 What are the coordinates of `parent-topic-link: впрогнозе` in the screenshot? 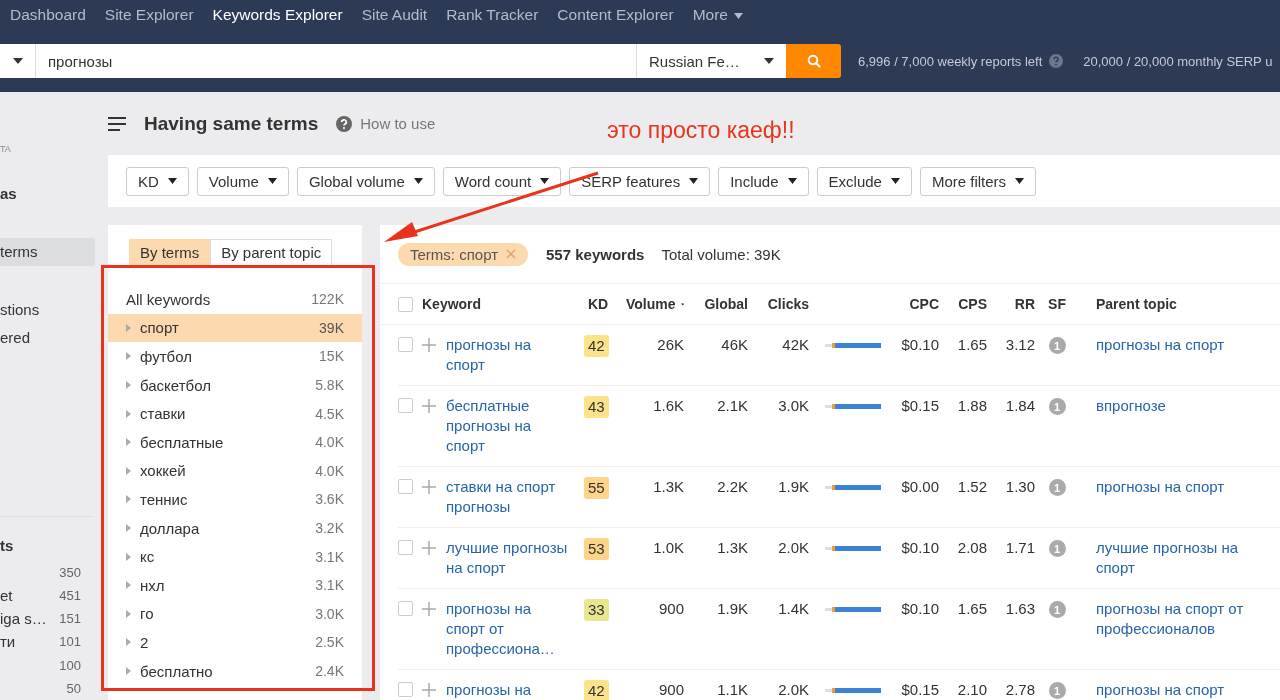 It's located at (1179, 406).